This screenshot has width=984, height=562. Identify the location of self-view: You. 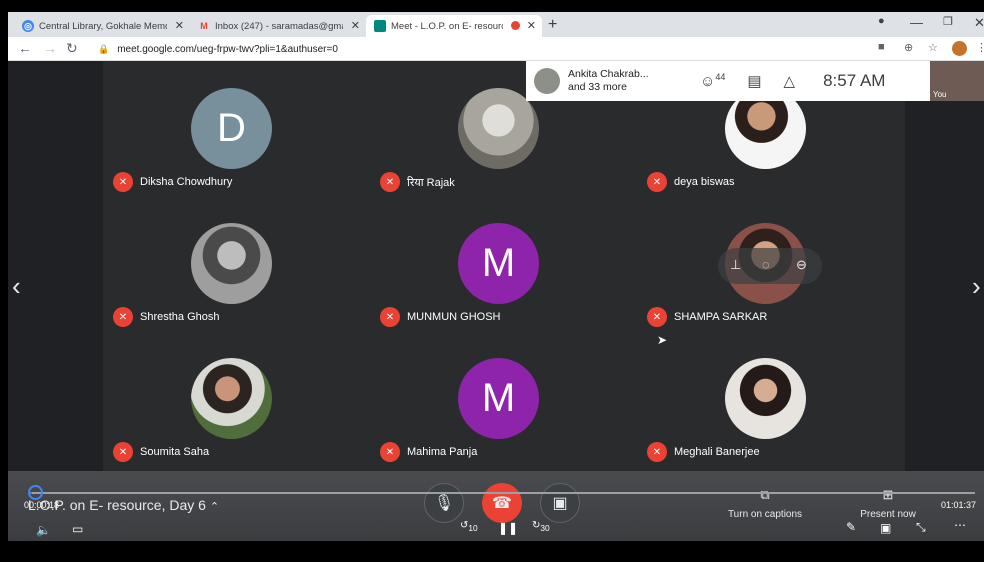
(957, 81).